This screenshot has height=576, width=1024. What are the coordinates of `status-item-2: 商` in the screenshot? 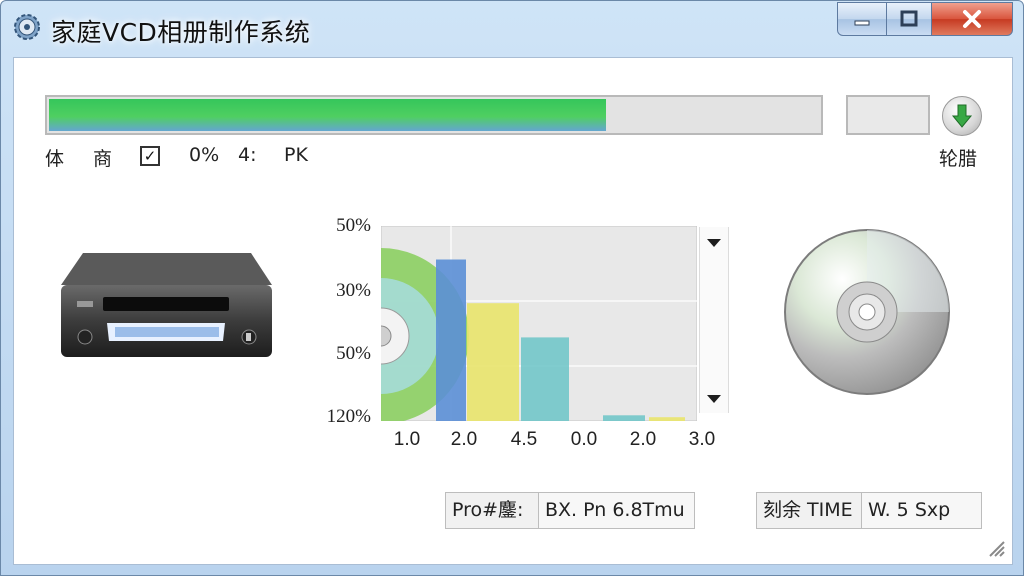 It's located at (103, 159).